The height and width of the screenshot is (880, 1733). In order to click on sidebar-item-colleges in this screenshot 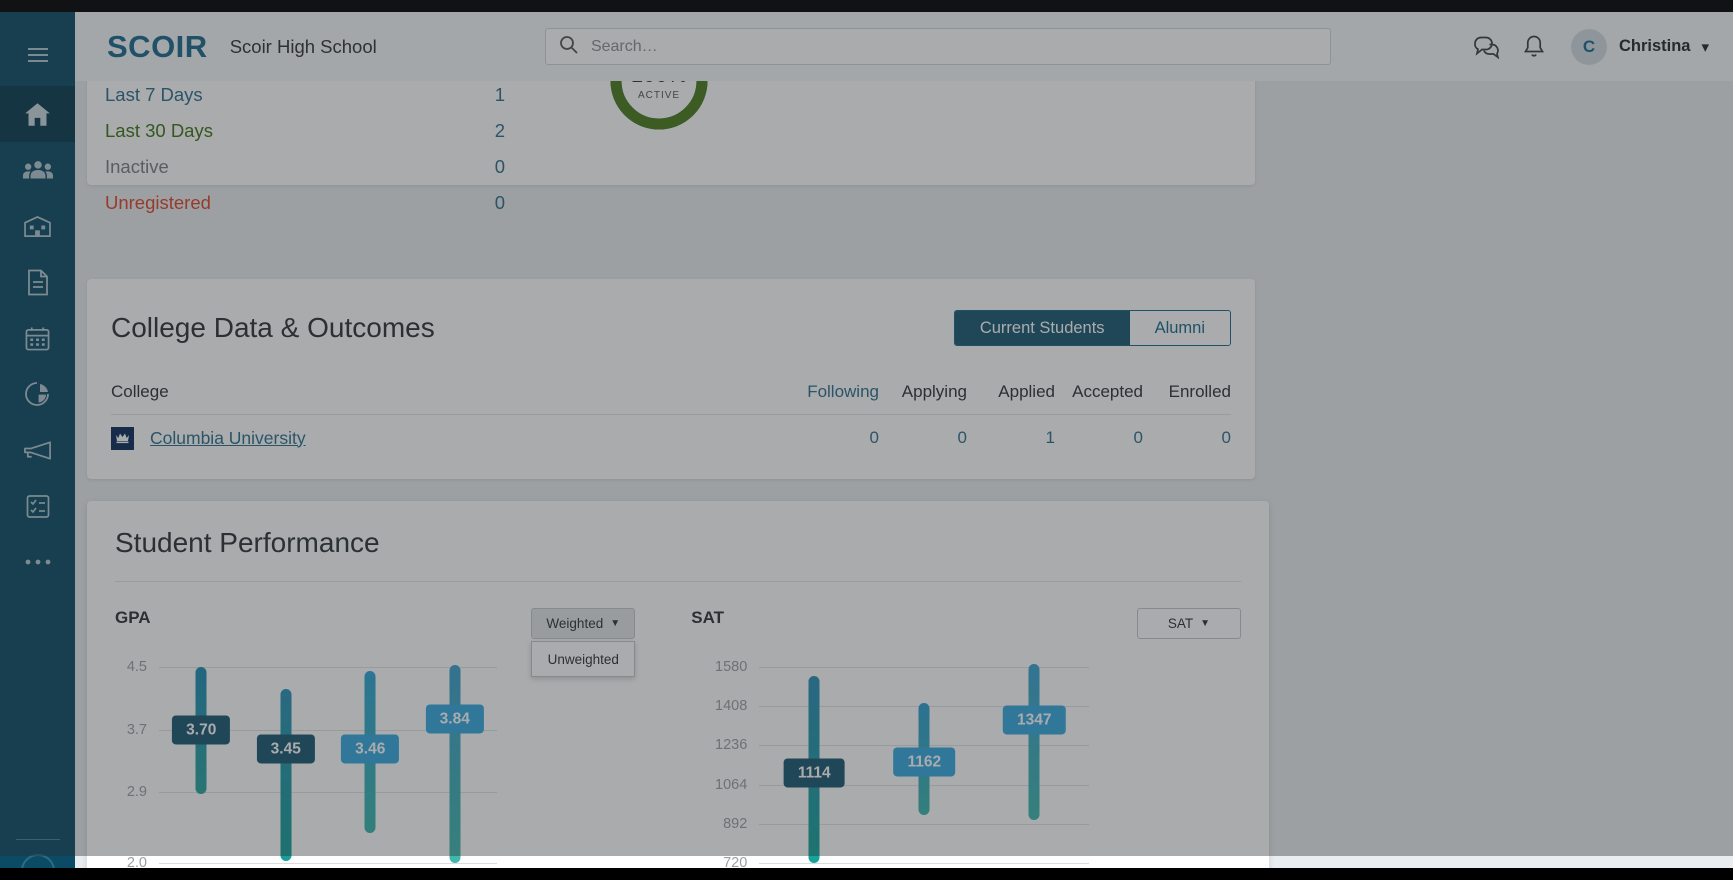, I will do `click(37, 226)`.